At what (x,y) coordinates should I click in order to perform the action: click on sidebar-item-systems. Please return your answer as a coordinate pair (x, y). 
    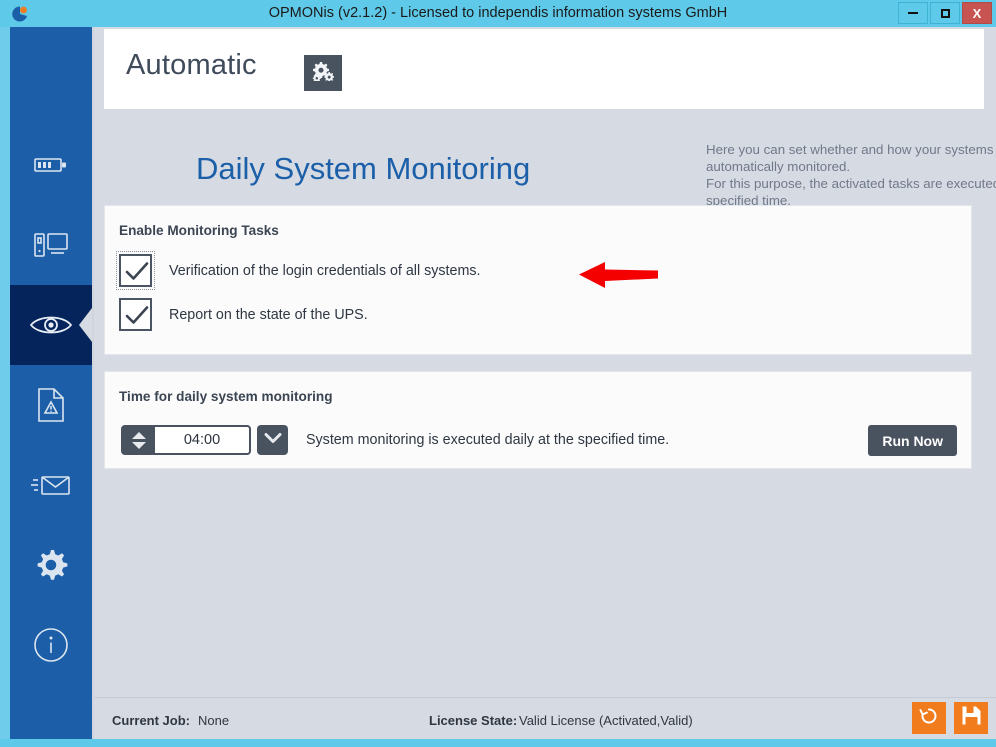
    Looking at the image, I should click on (51, 245).